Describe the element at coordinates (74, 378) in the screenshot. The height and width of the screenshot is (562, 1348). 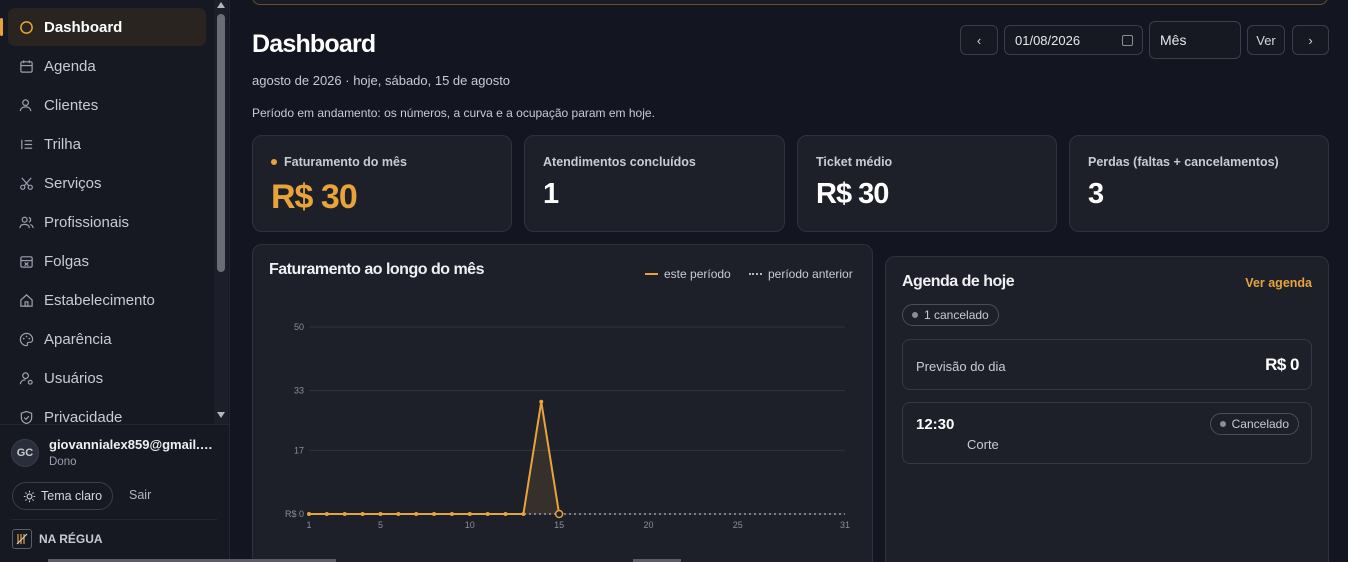
I see `sidebar-item-label: Usuários` at that location.